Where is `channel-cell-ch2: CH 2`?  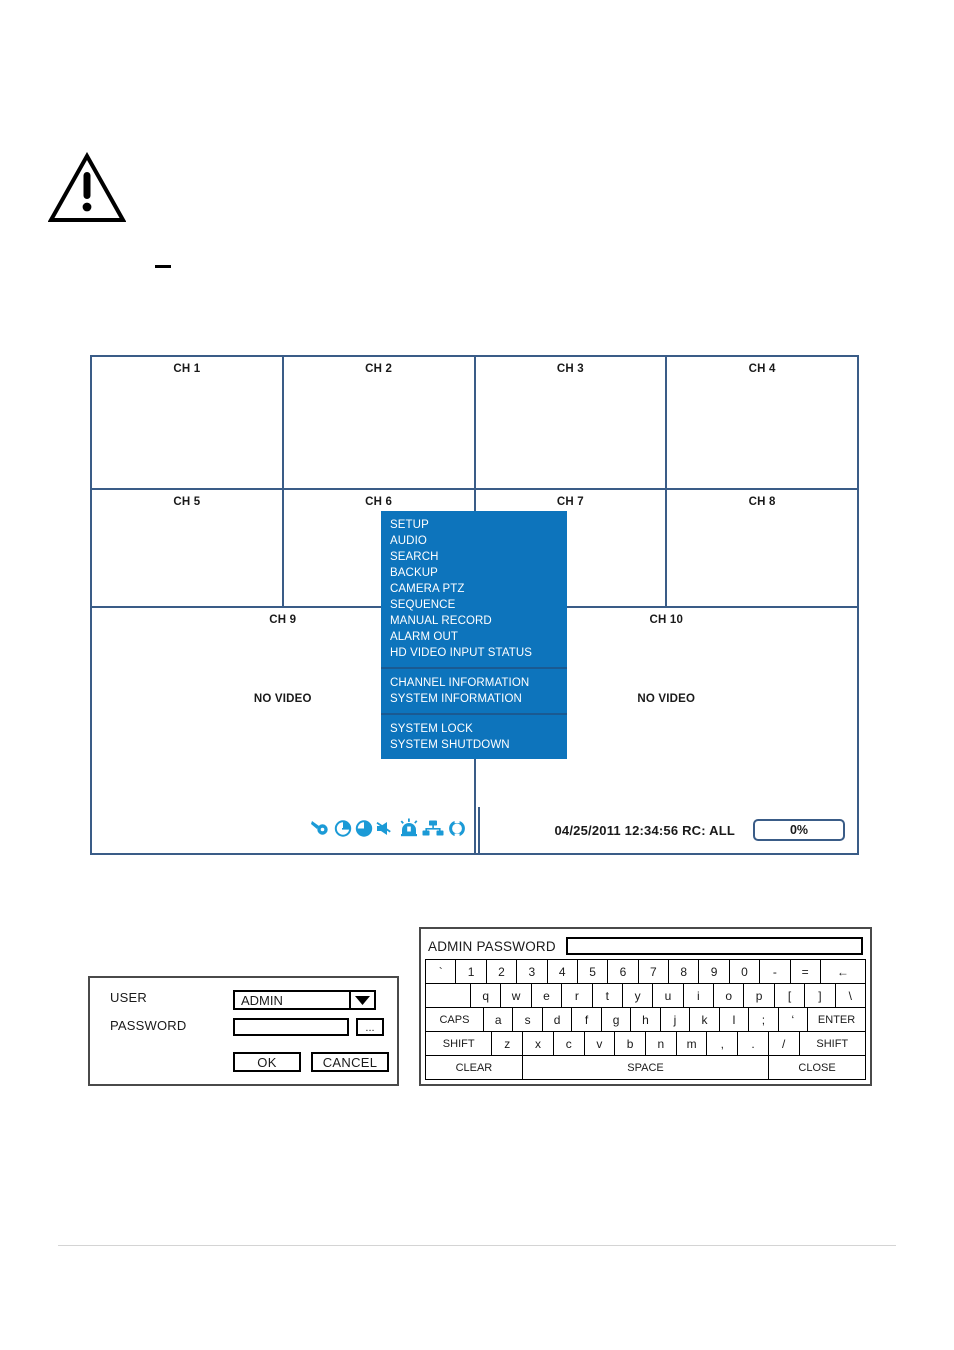 channel-cell-ch2: CH 2 is located at coordinates (380, 422).